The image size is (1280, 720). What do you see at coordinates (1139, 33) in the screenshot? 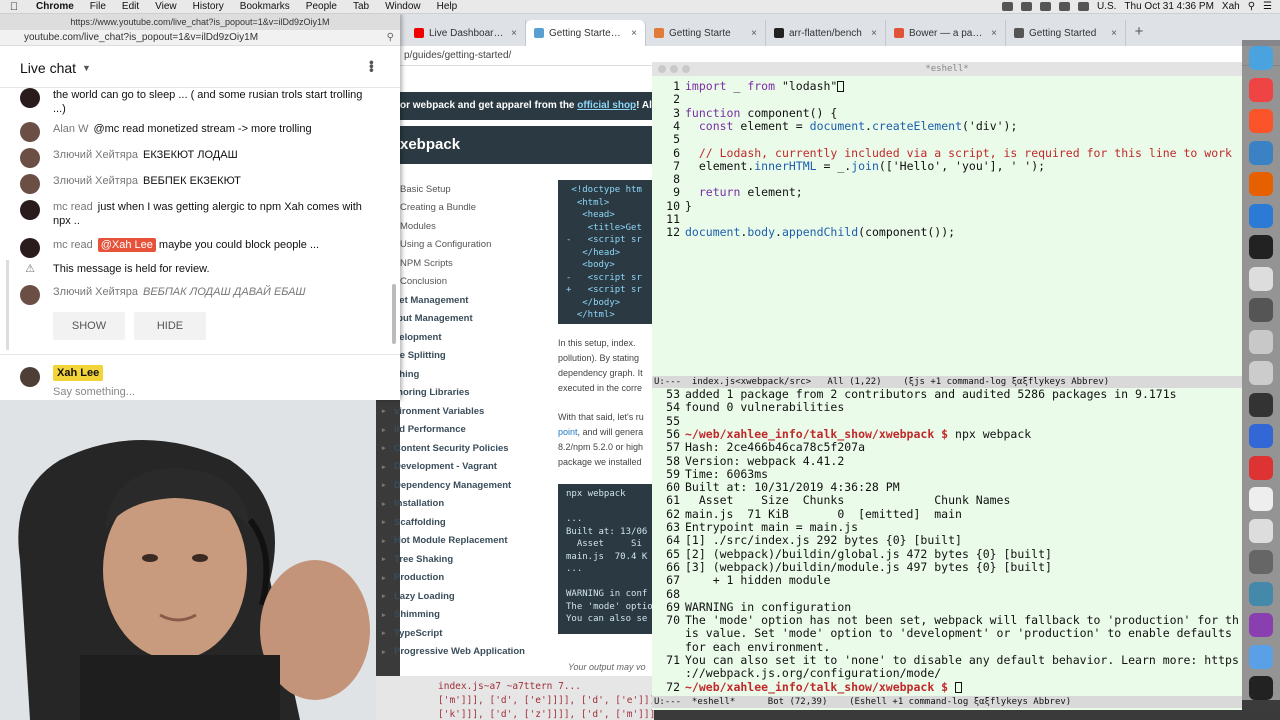
I see `new-tab-button: +` at bounding box center [1139, 33].